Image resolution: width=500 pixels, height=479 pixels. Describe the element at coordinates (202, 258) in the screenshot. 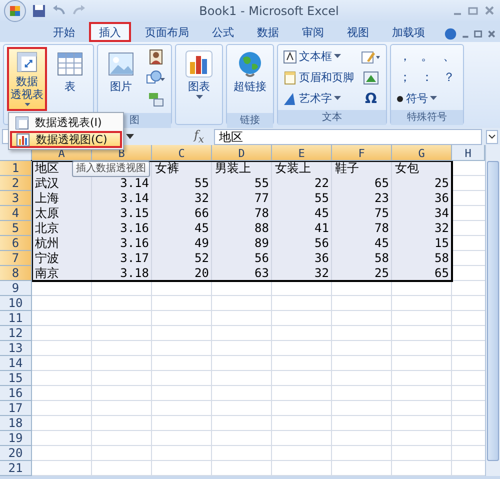

I see `table-cell-text: 52` at that location.